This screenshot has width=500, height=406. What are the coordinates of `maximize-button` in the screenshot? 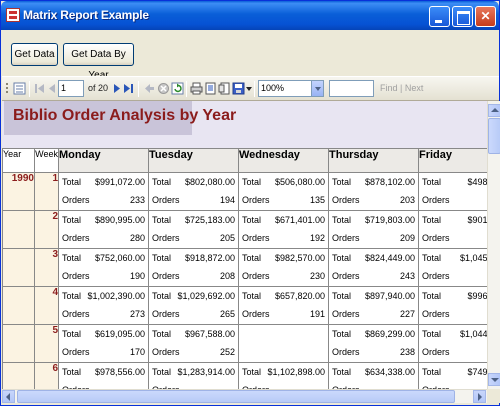 It's located at (462, 16).